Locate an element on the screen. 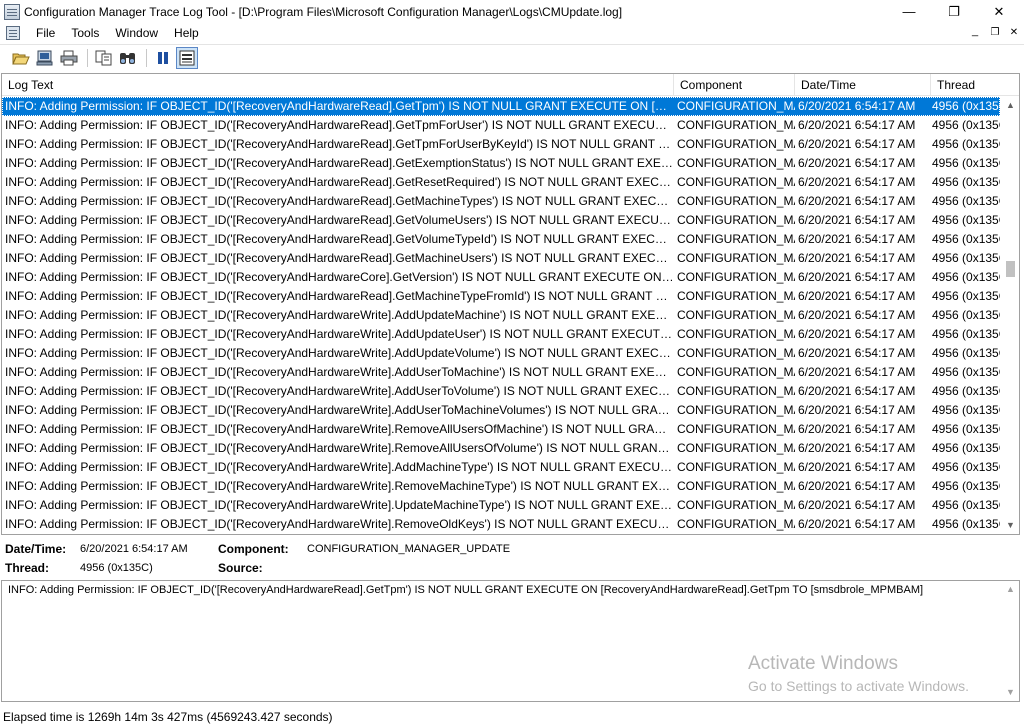 Image resolution: width=1024 pixels, height=728 pixels. print-icon is located at coordinates (69, 58).